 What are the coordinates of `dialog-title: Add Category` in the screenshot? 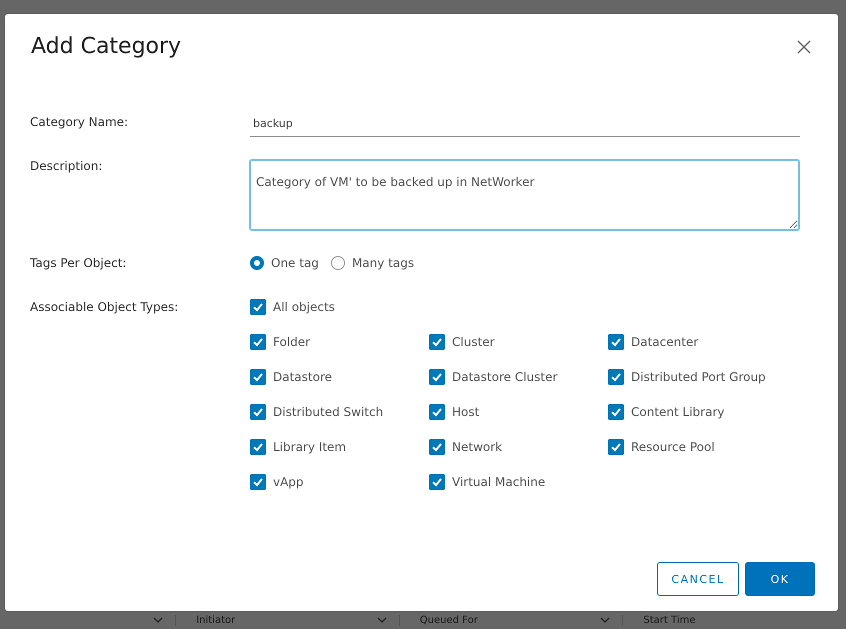 It's located at (106, 46).